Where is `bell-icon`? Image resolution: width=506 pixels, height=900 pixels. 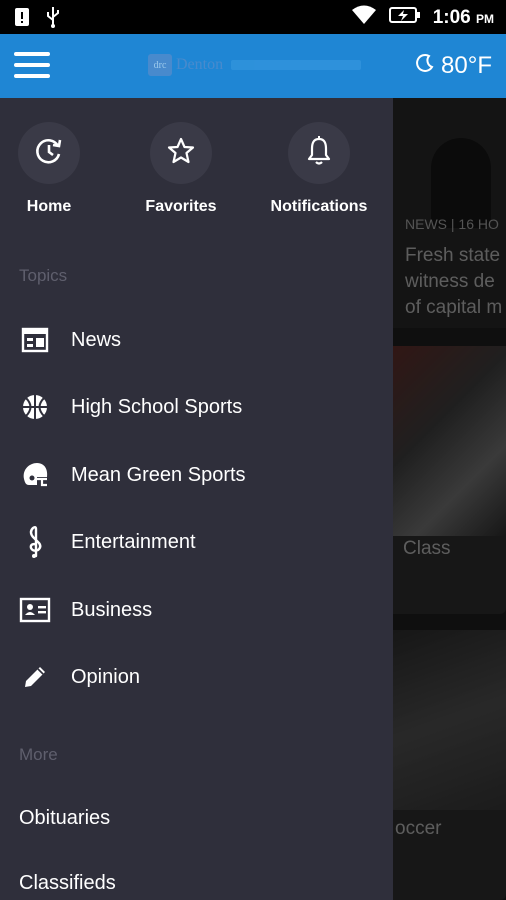
bell-icon is located at coordinates (319, 153).